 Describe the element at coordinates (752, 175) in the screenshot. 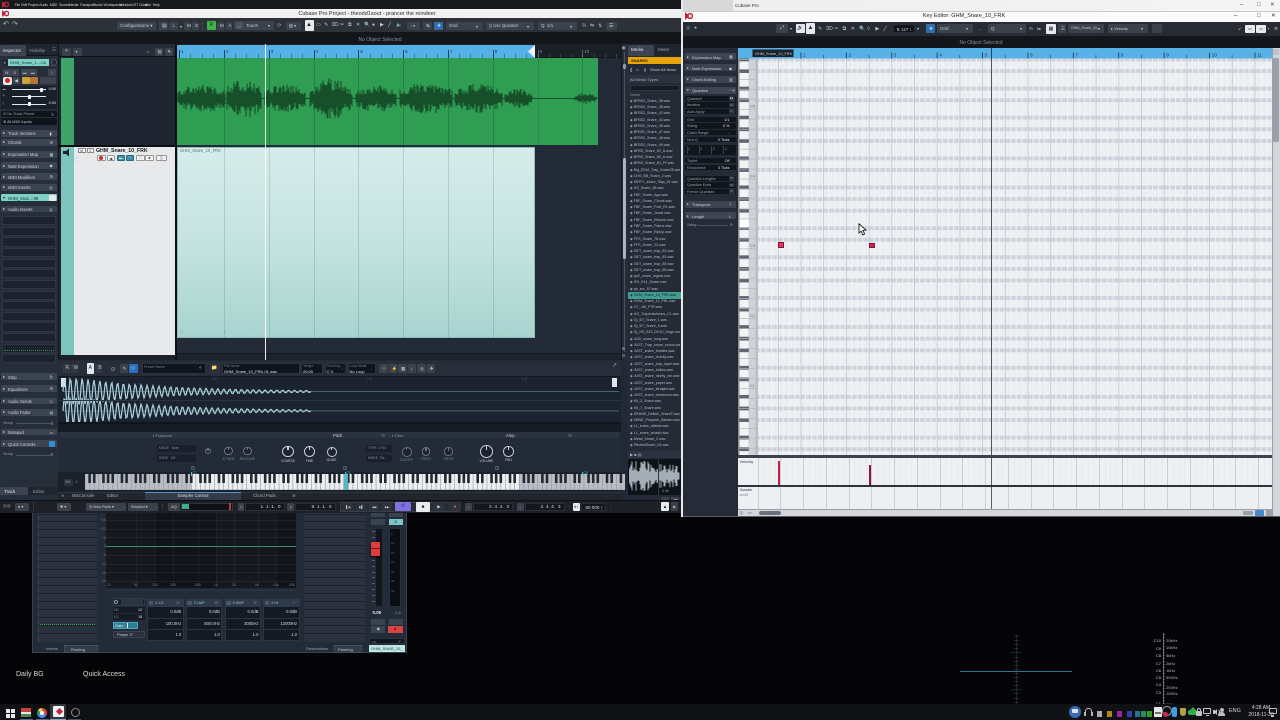

I see `svg-text: C4` at that location.